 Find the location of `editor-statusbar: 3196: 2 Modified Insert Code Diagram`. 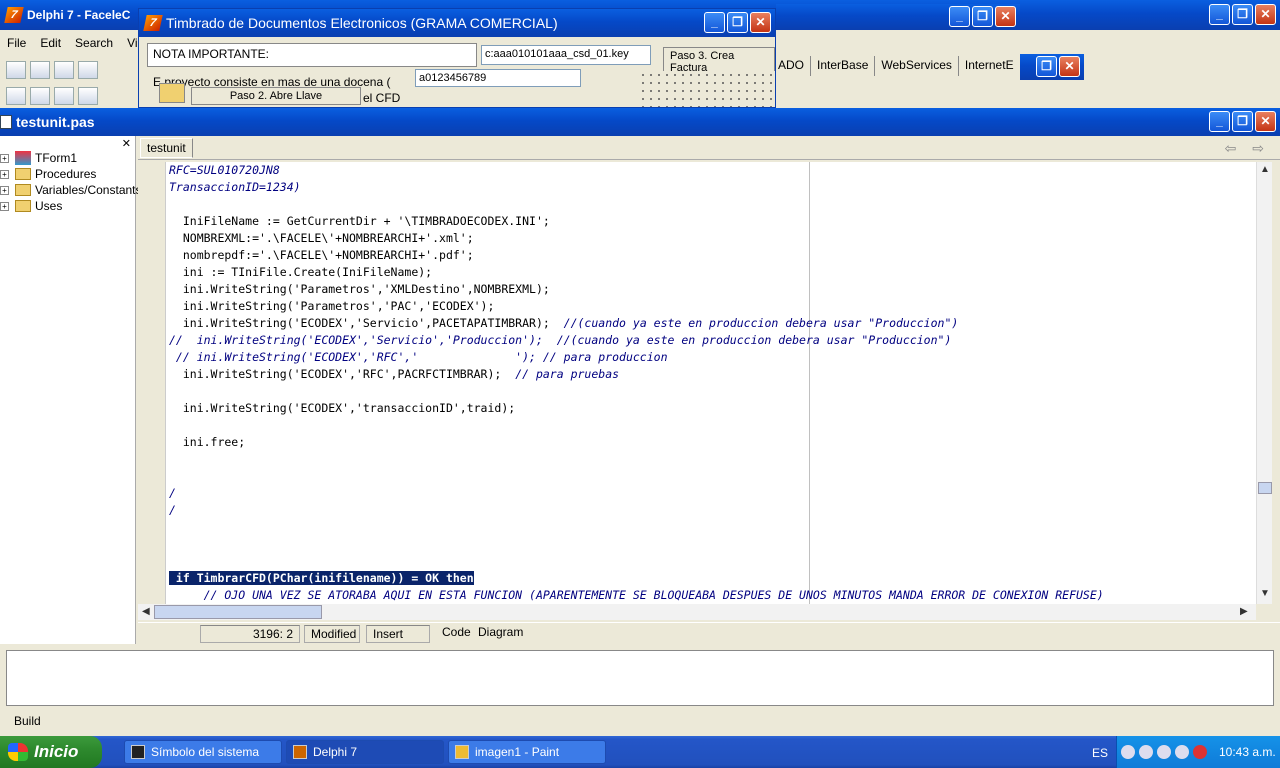

editor-statusbar: 3196: 2 Modified Insert Code Diagram is located at coordinates (709, 633).